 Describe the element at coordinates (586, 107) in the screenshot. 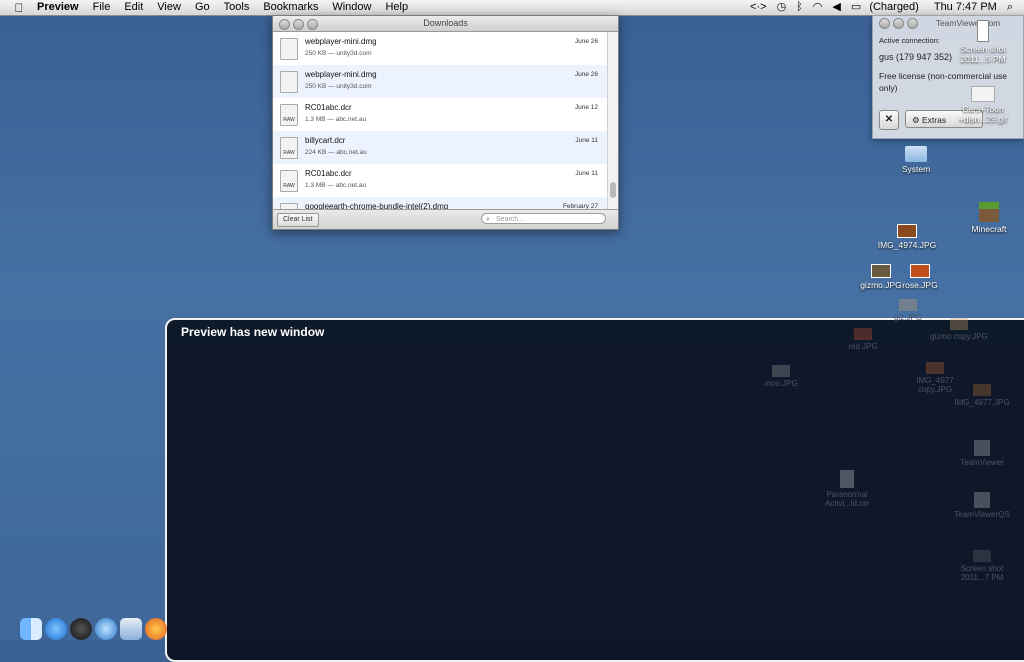

I see `download-date: June 12` at that location.